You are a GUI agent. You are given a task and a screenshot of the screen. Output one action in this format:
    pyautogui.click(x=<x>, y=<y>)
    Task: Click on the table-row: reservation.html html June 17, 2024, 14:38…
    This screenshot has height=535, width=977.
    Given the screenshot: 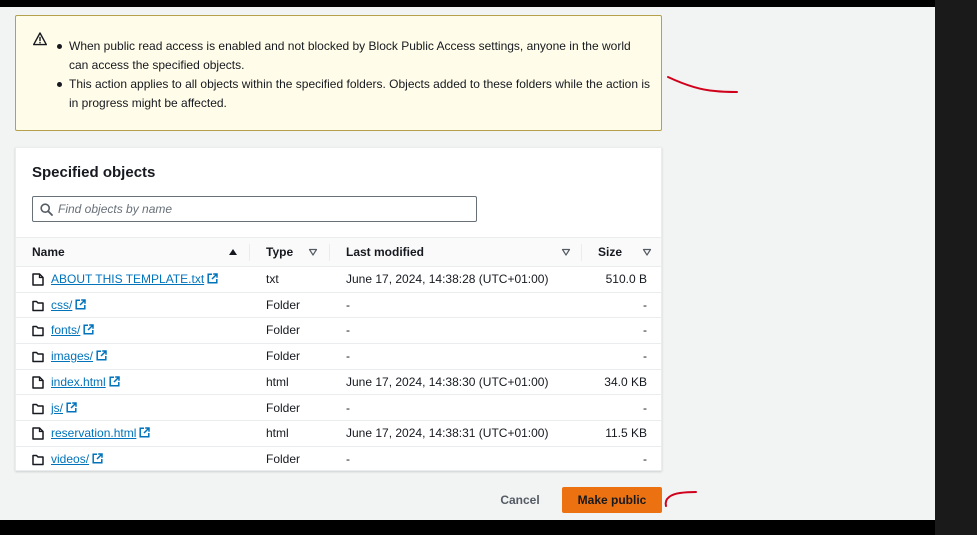 What is the action you would take?
    pyautogui.click(x=338, y=434)
    